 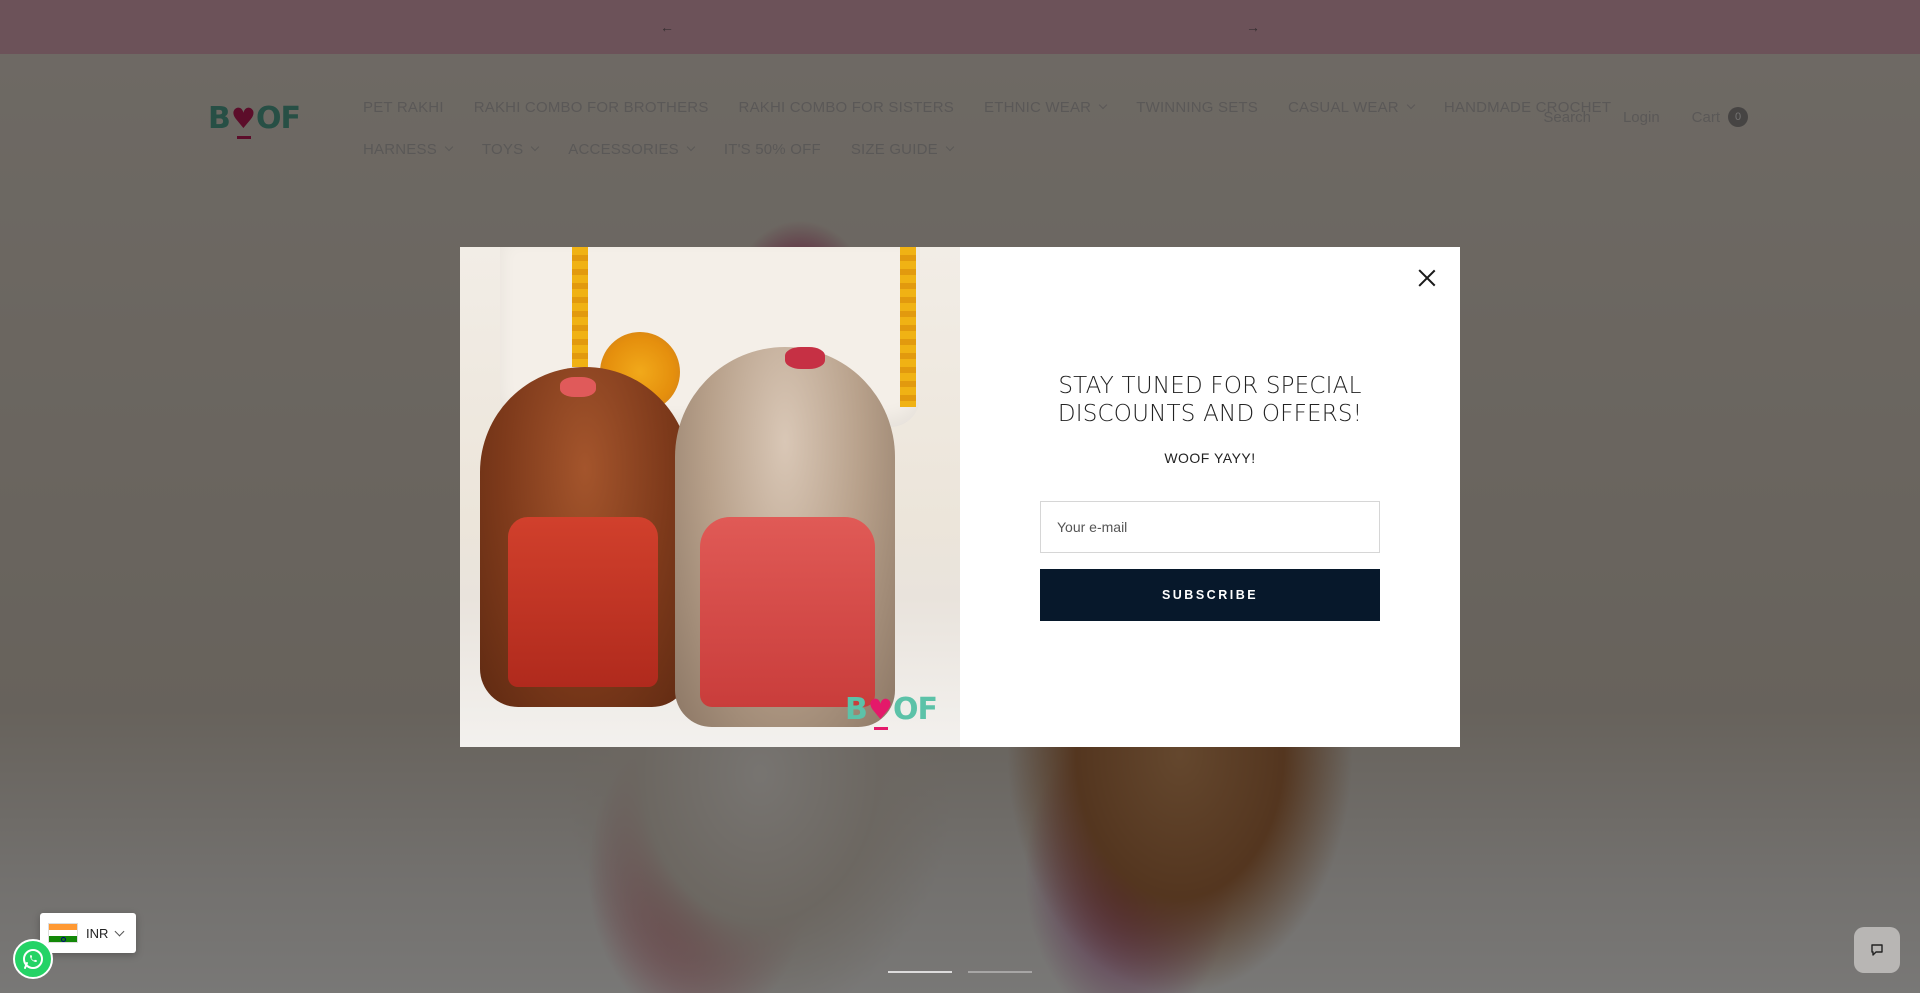 What do you see at coordinates (63, 933) in the screenshot?
I see `india-flag-icon` at bounding box center [63, 933].